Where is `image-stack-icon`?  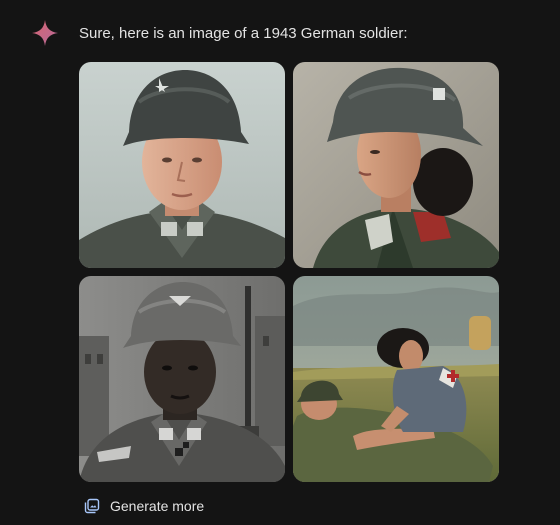 image-stack-icon is located at coordinates (92, 506).